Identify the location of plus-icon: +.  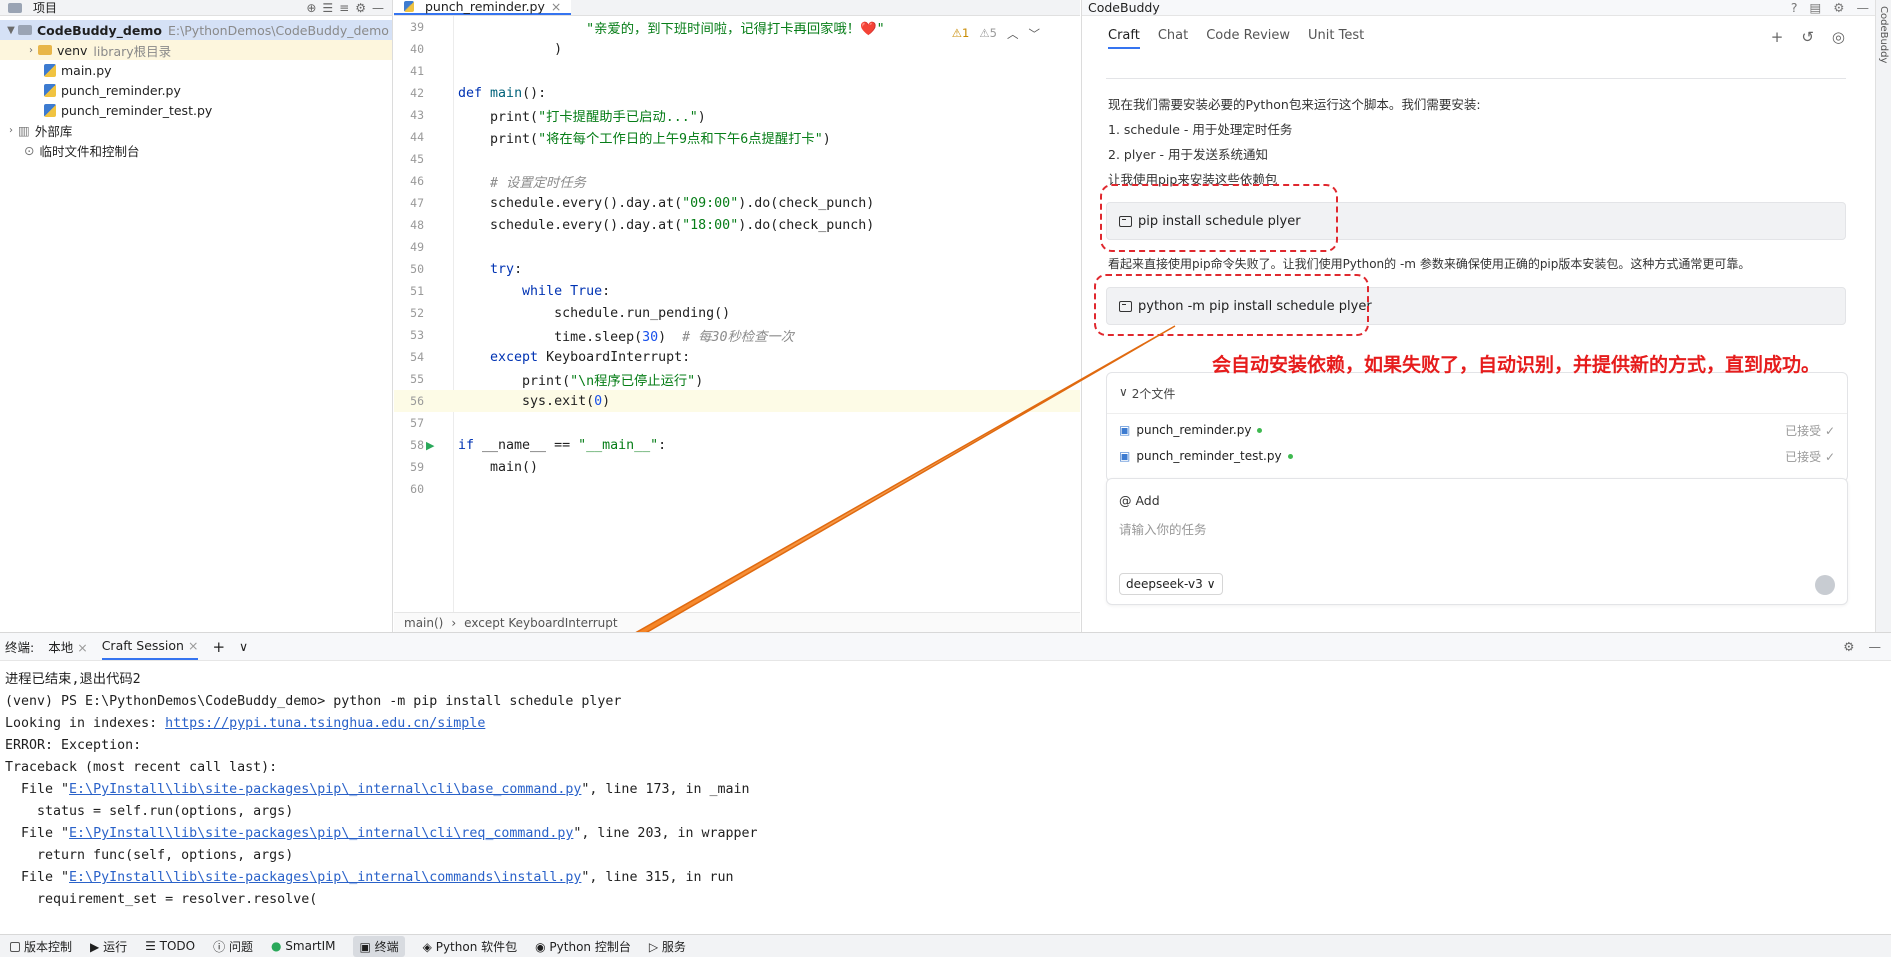
(218, 647).